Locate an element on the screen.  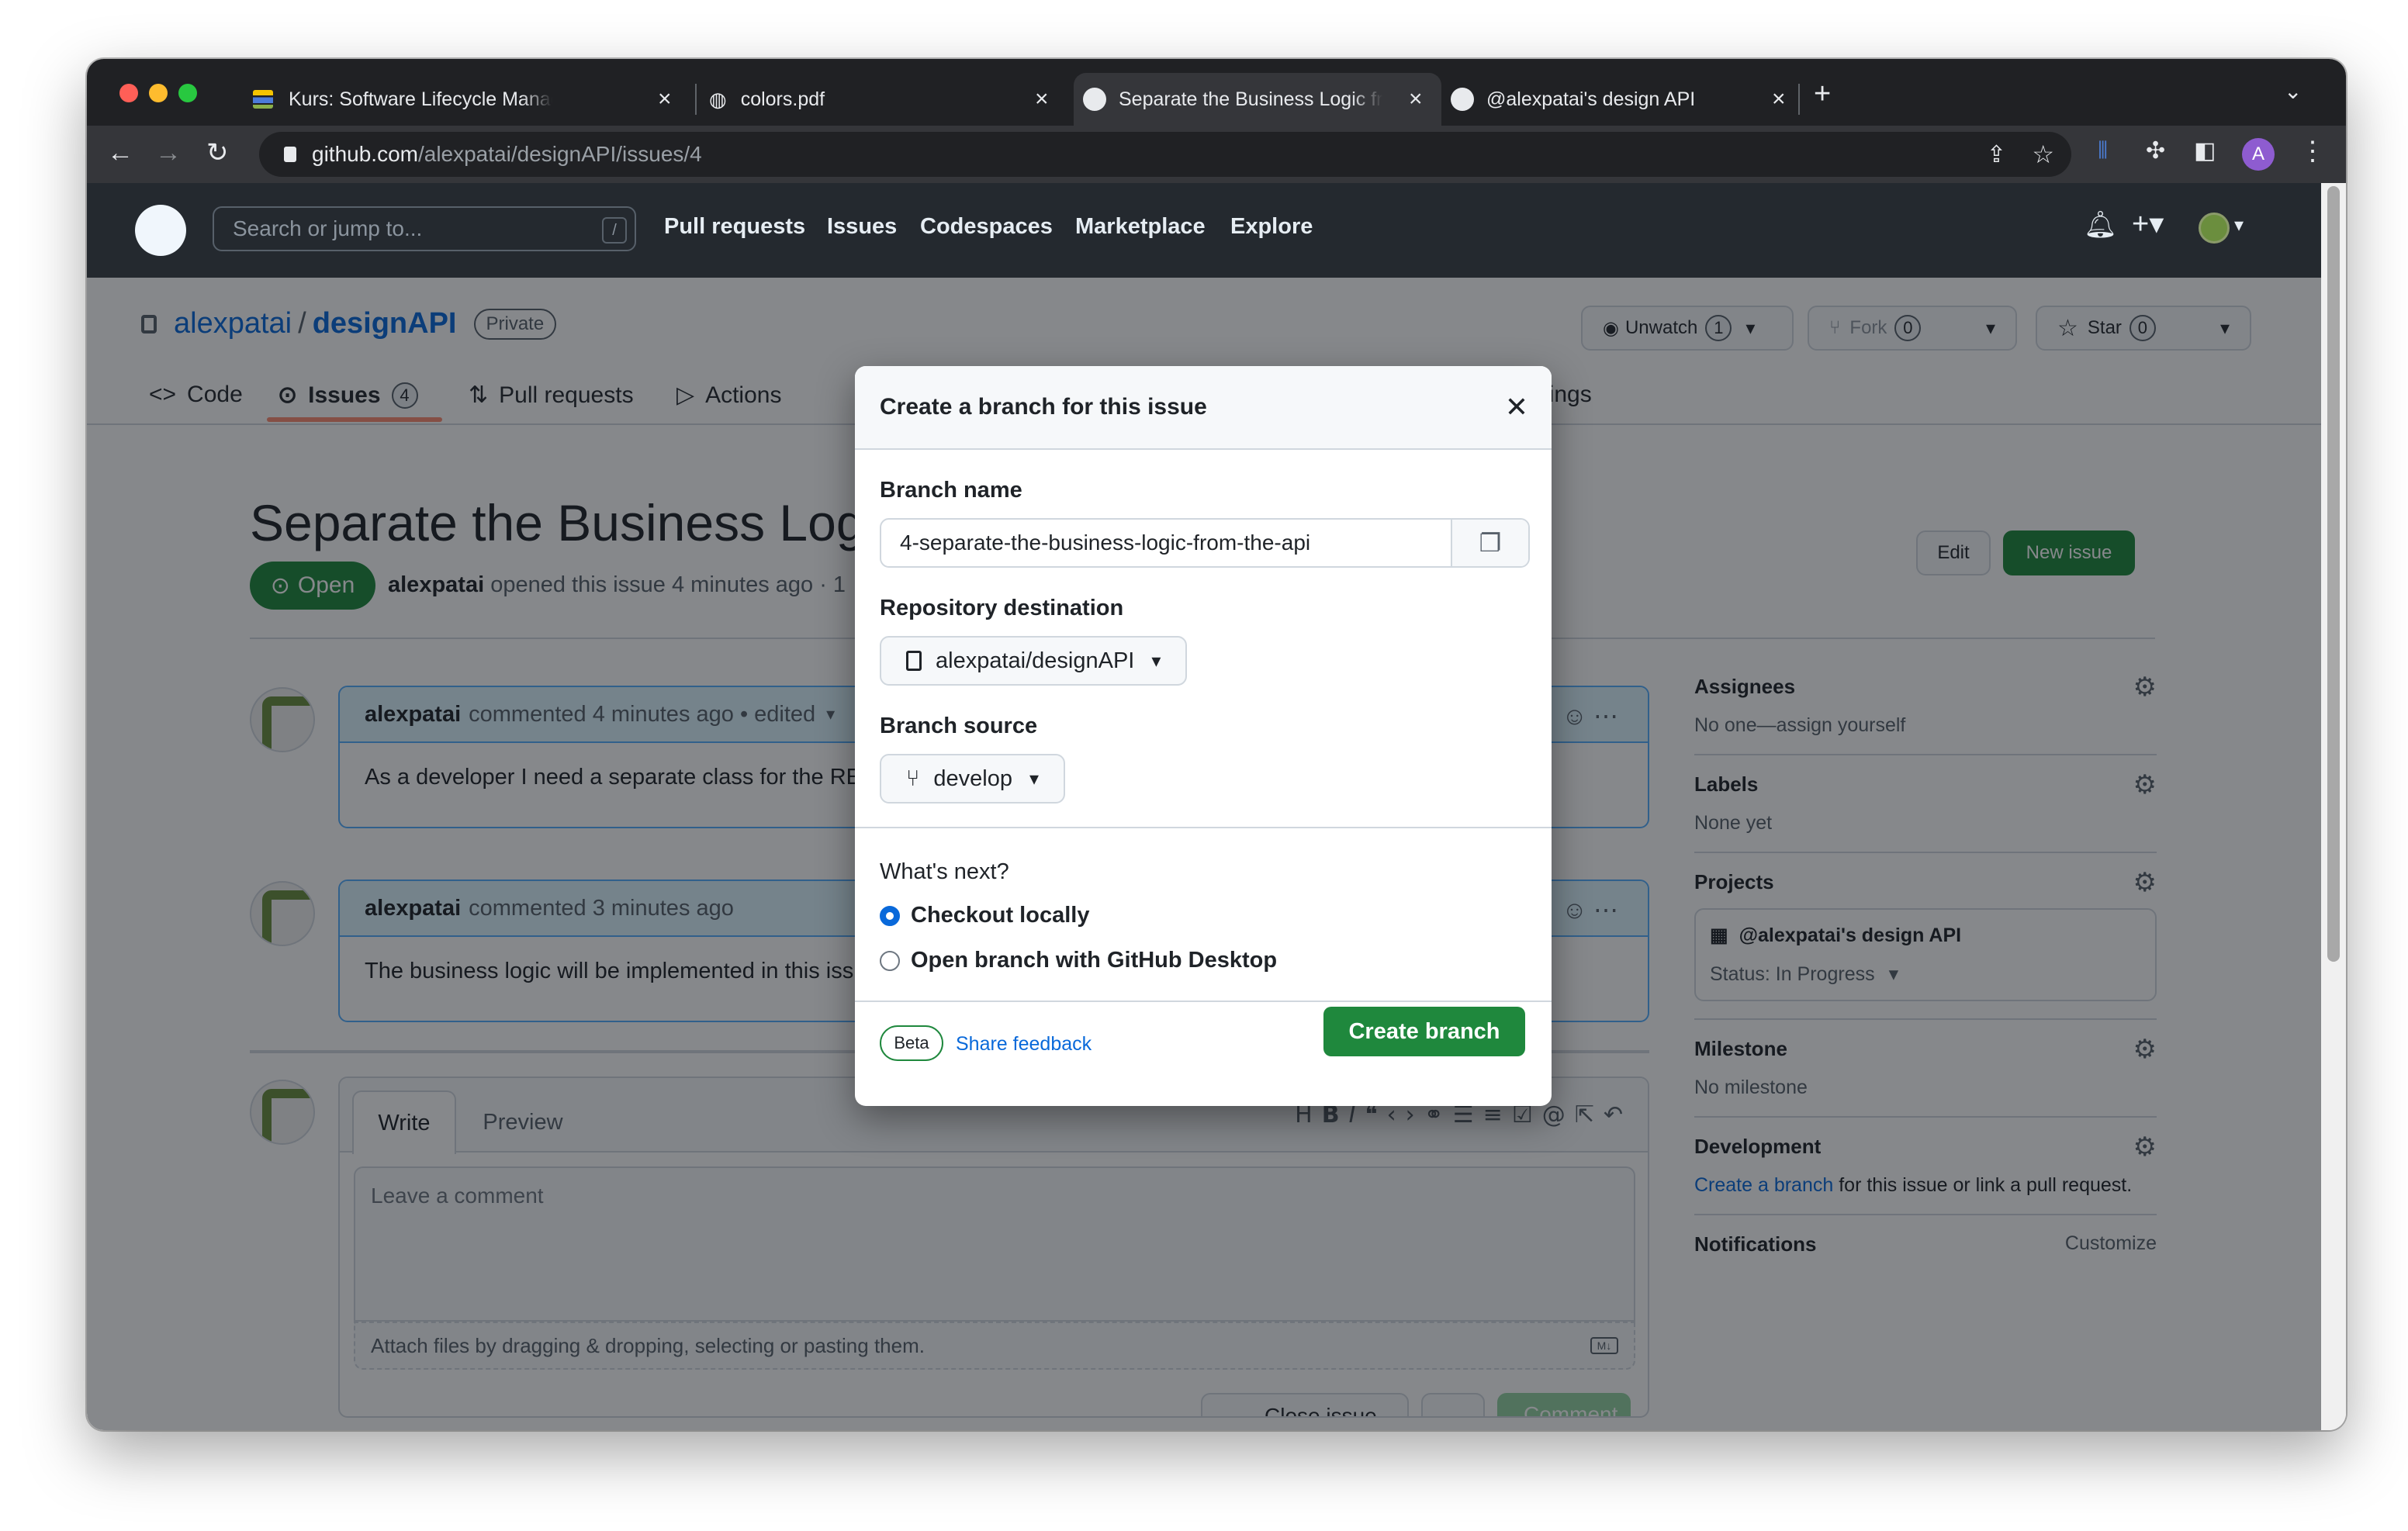
repo-icon is located at coordinates (914, 661).